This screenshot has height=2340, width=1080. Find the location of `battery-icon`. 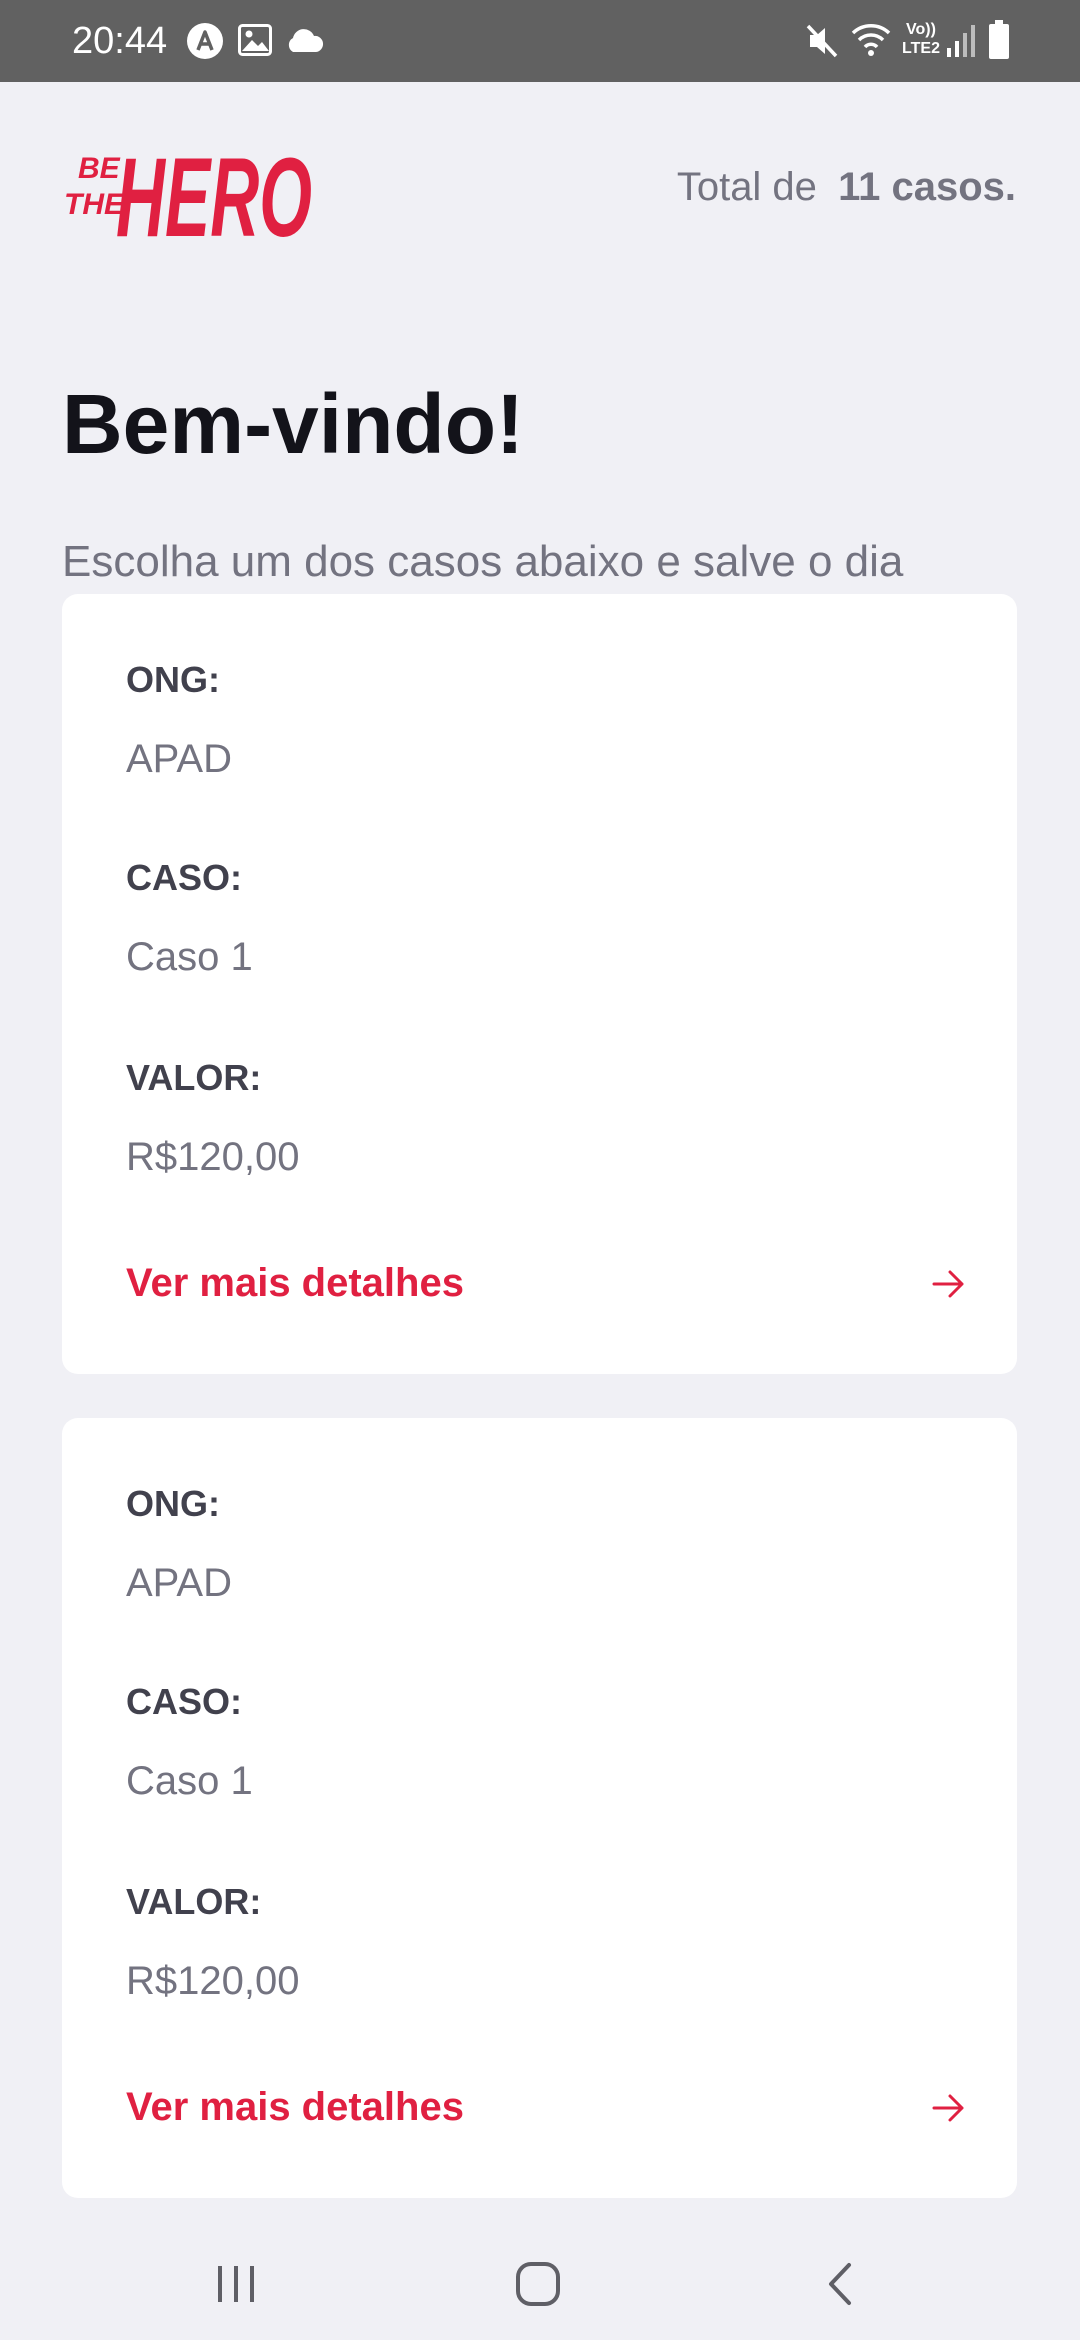

battery-icon is located at coordinates (999, 42).